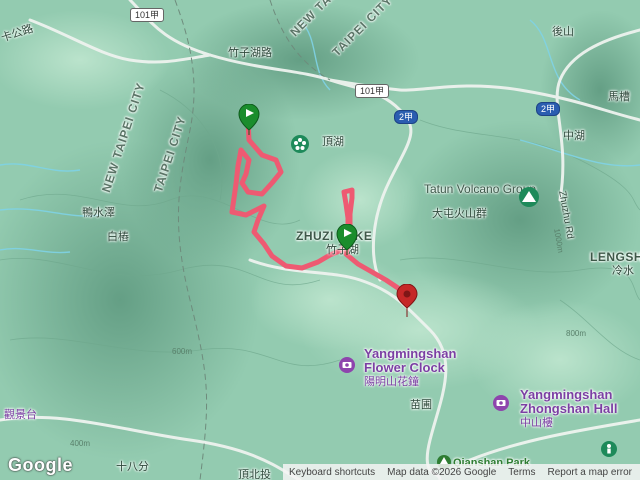  What do you see at coordinates (529, 197) in the screenshot?
I see `mountain-icon` at bounding box center [529, 197].